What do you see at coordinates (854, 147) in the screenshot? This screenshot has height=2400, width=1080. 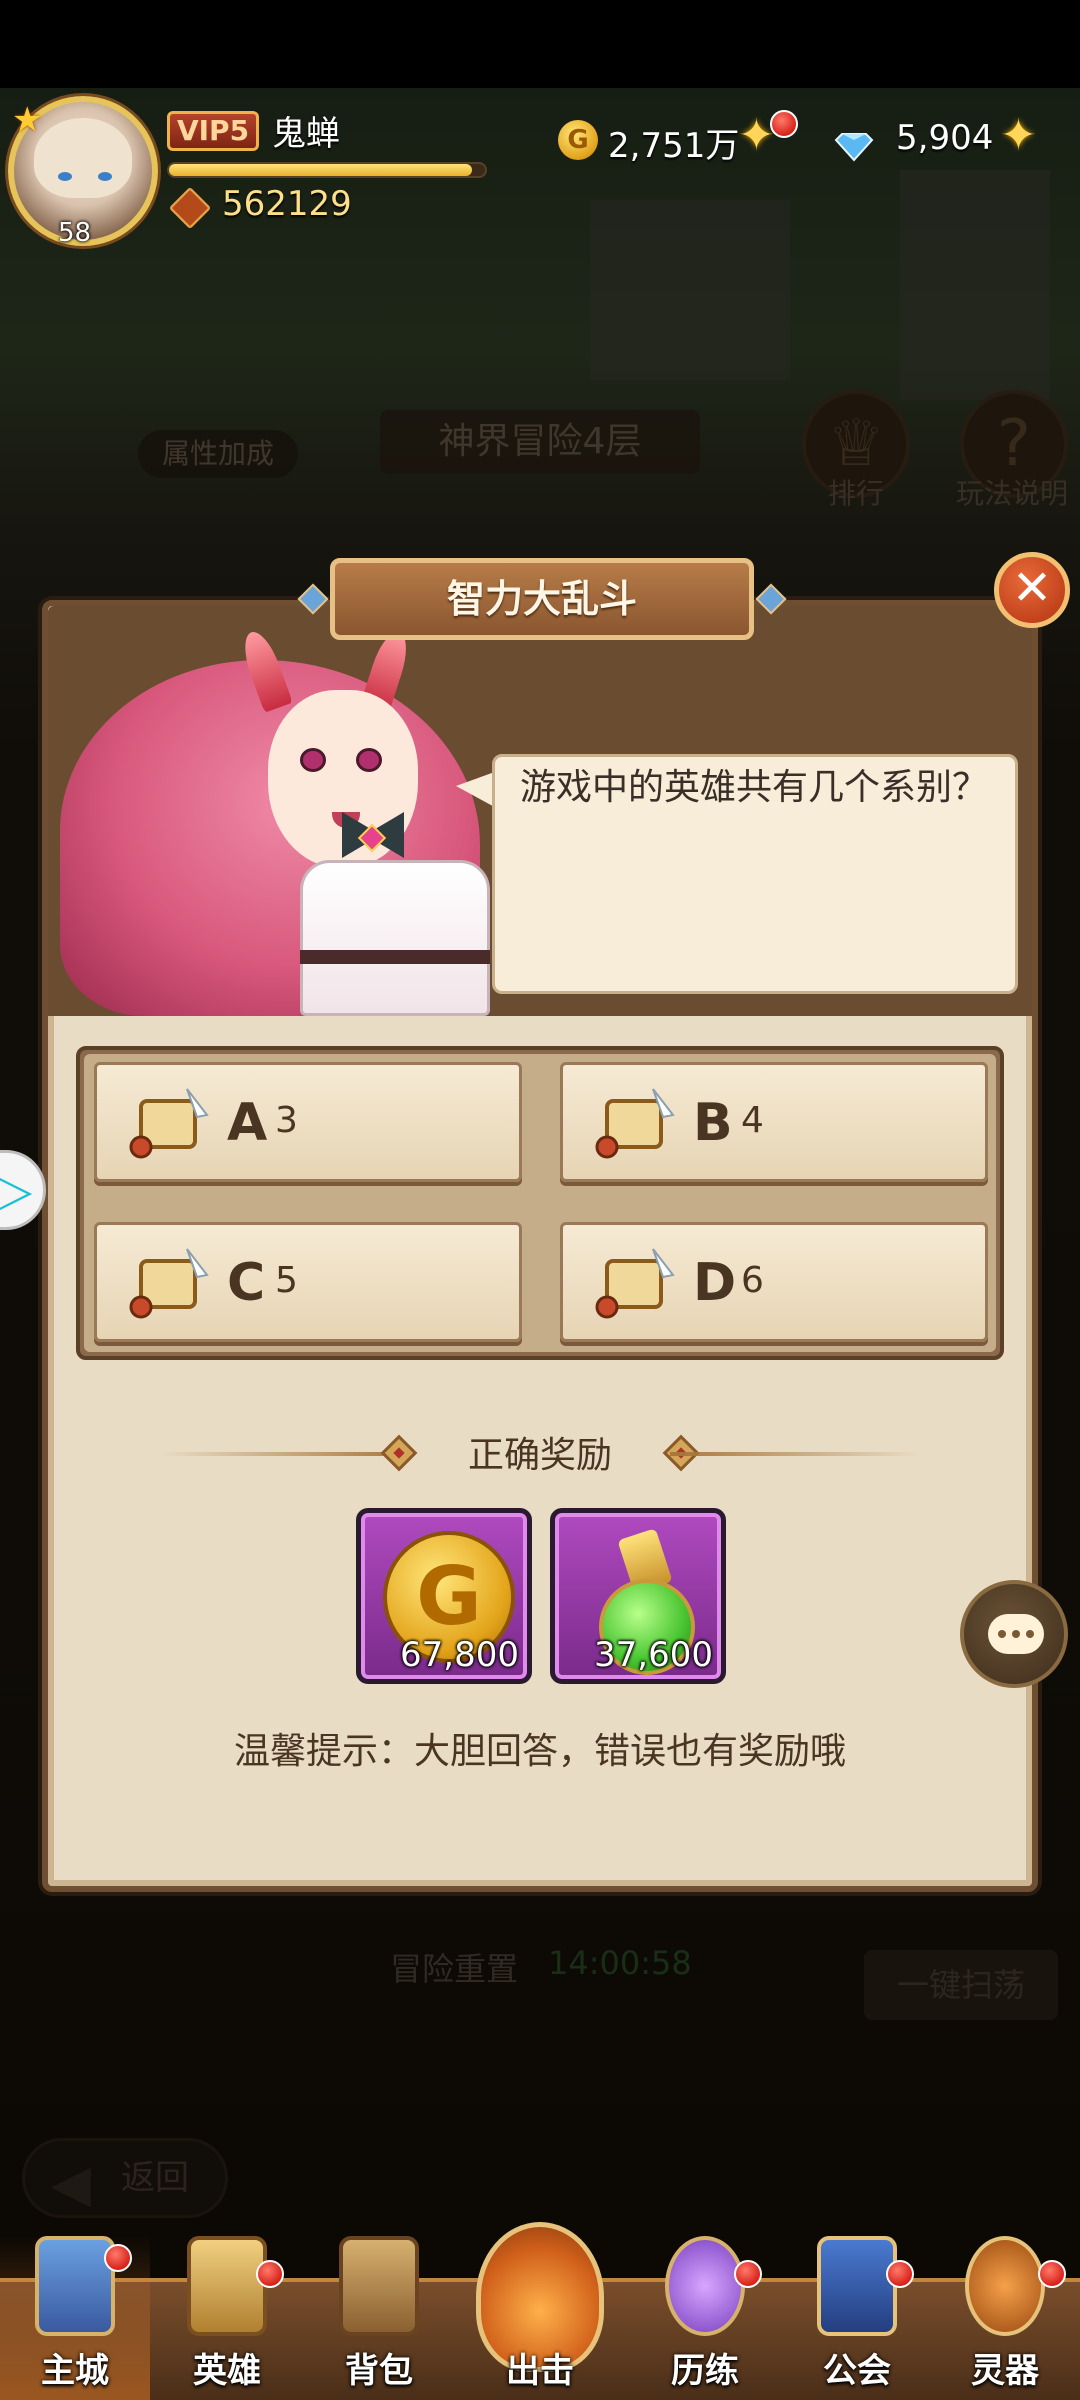 I see `diamond-icon` at bounding box center [854, 147].